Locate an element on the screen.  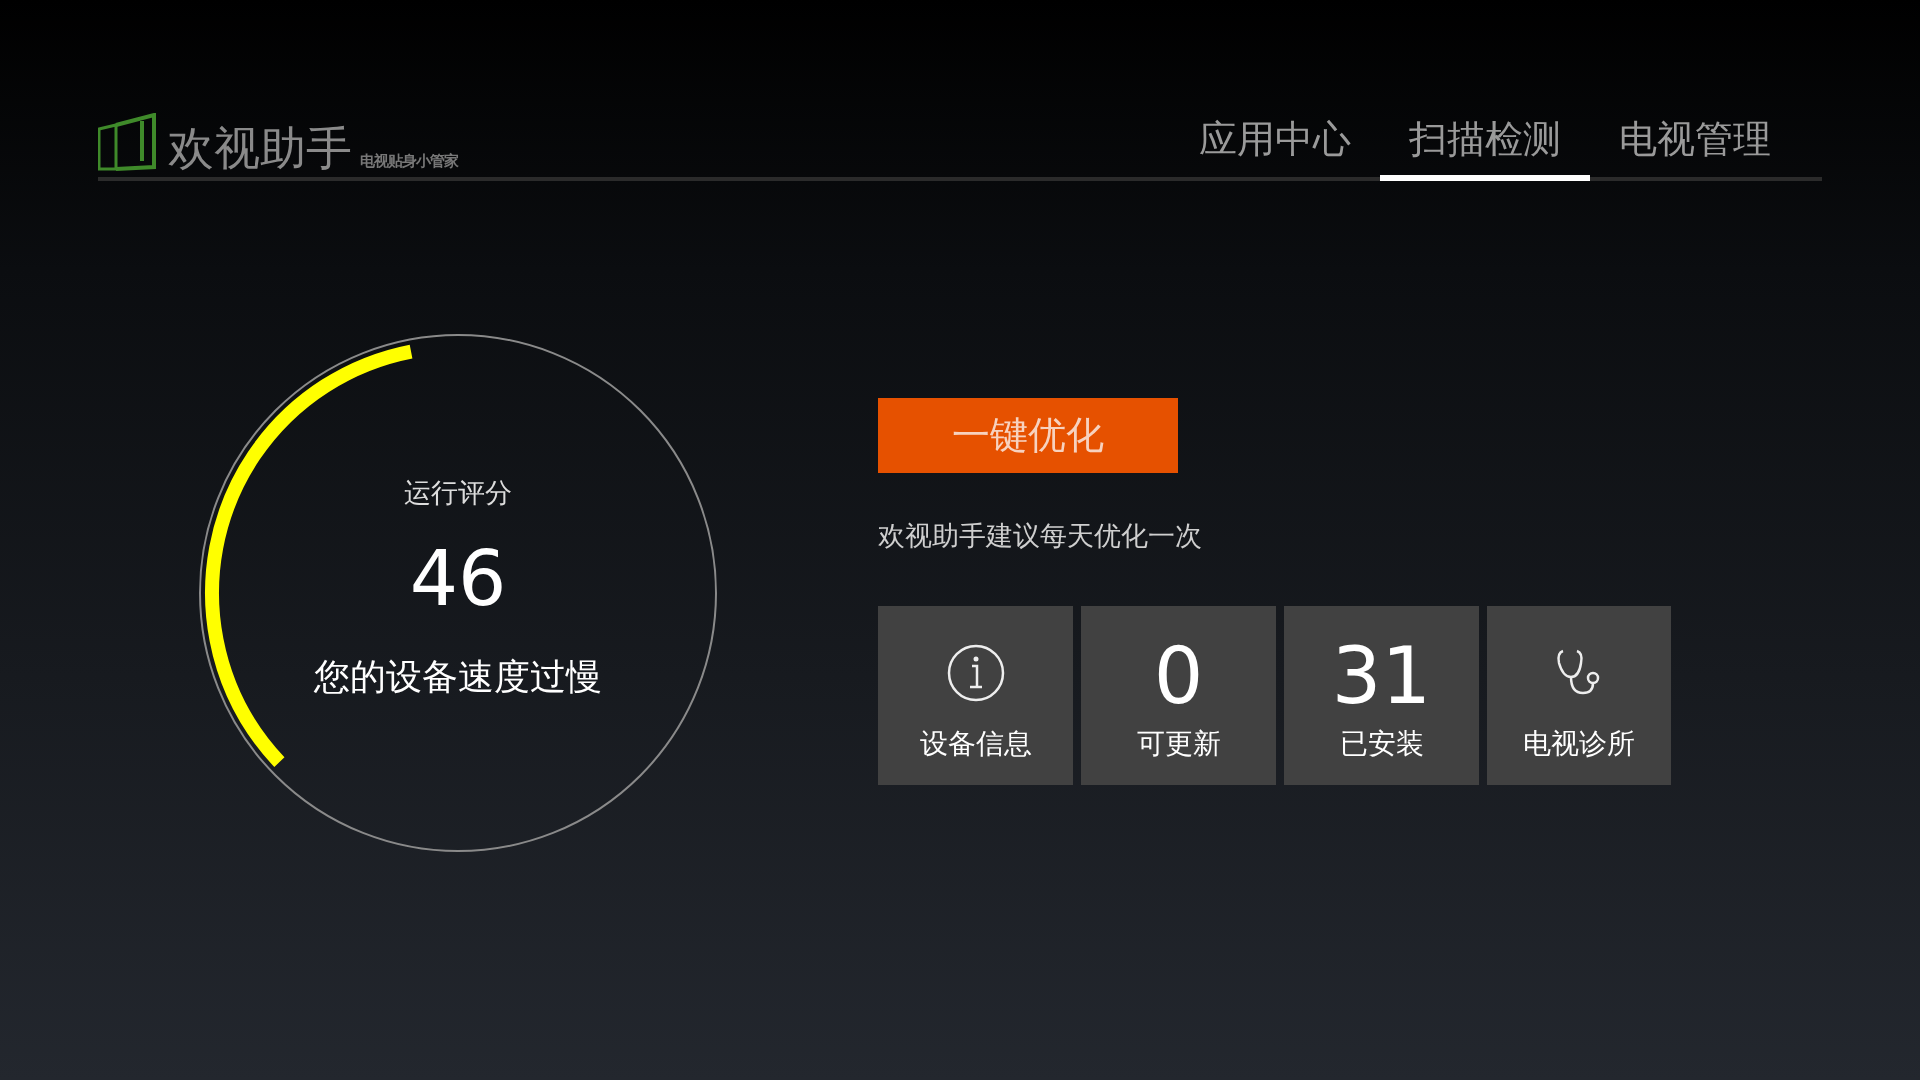
app-title: 欢视助手 is located at coordinates (260, 148).